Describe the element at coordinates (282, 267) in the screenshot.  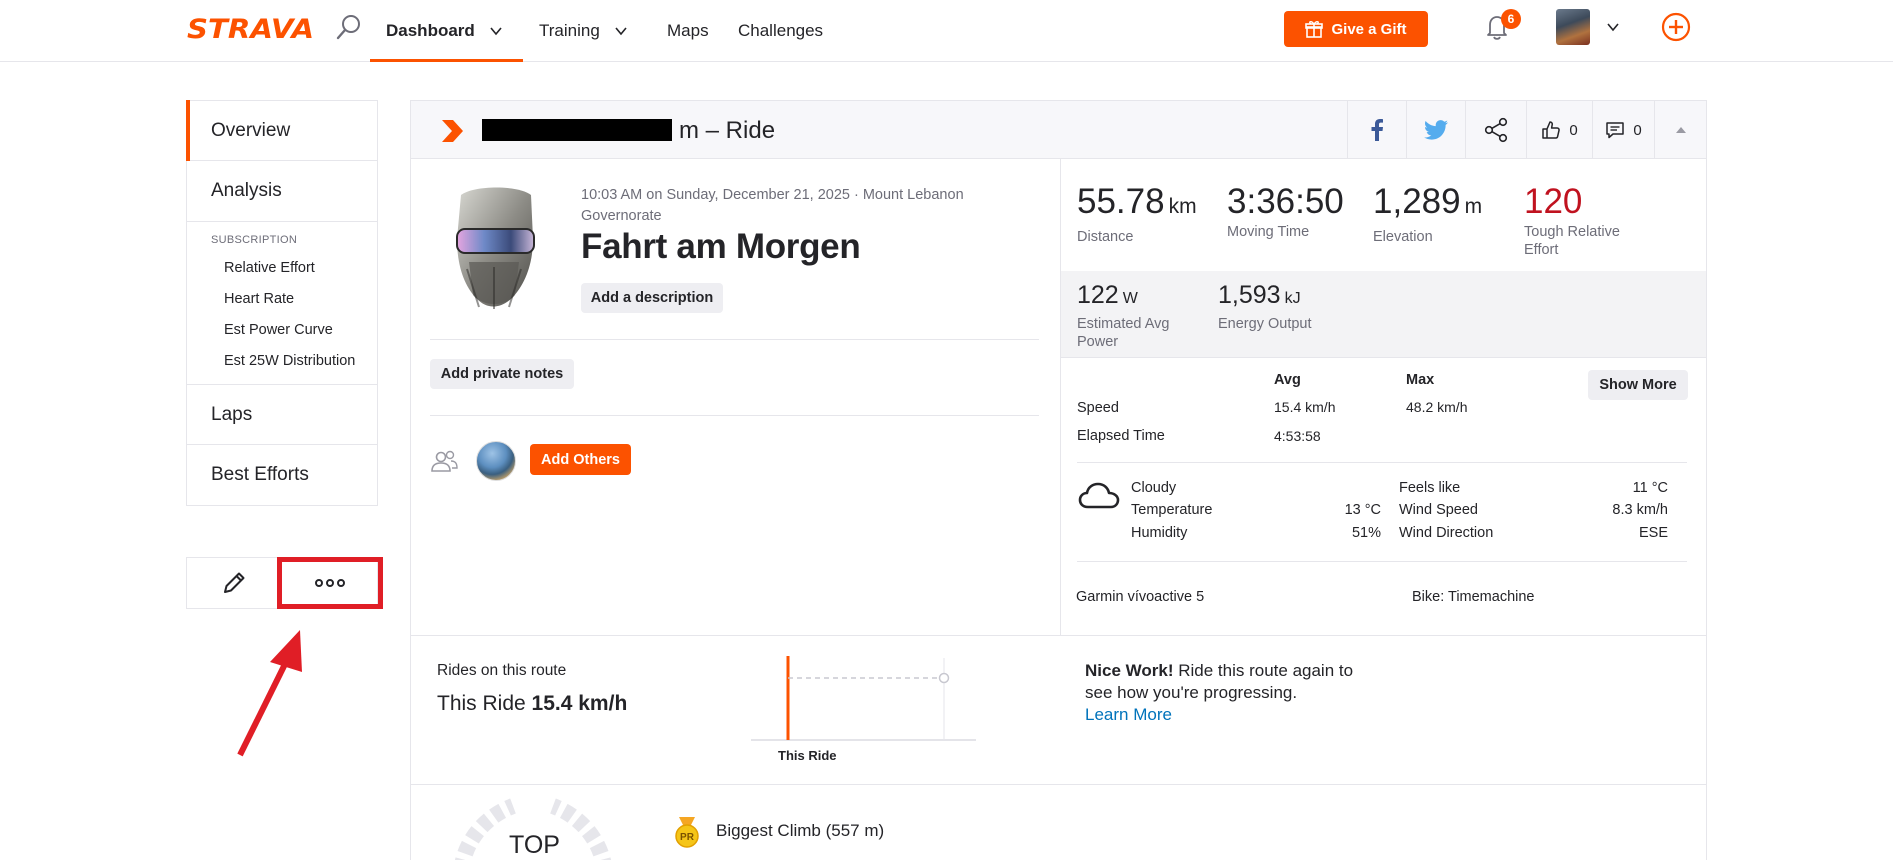
I see `sidebar-item-relative-effort: Relative Effort` at that location.